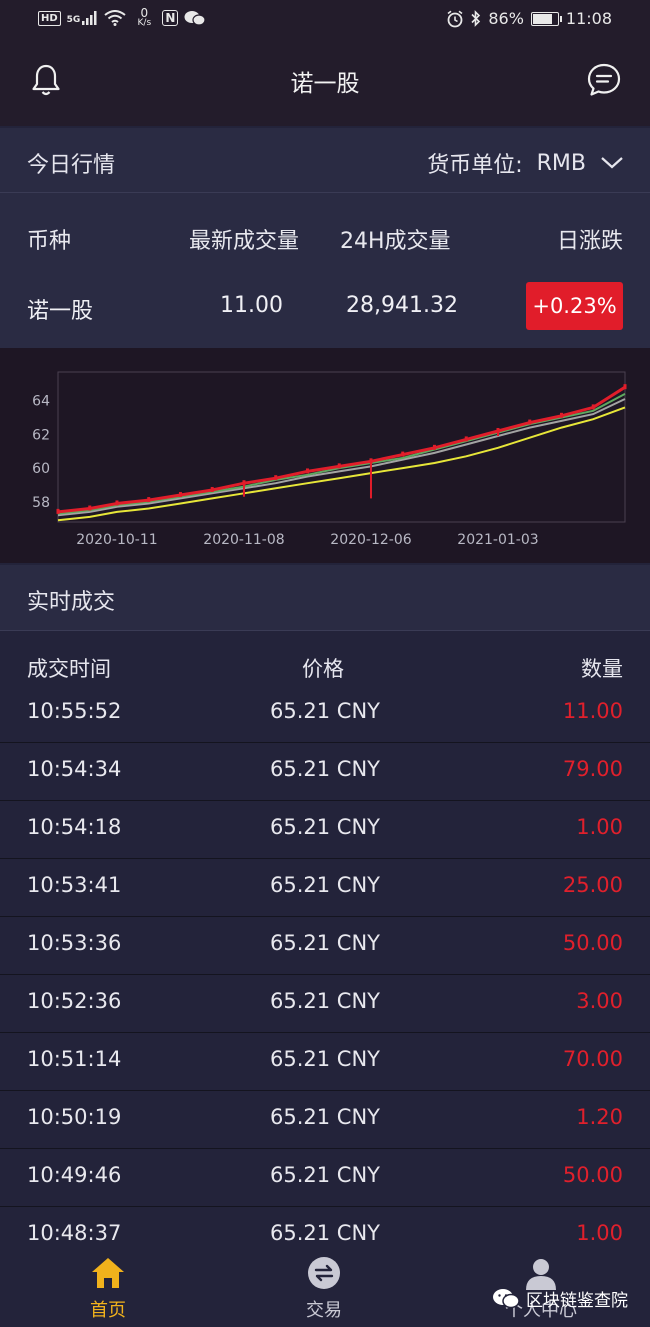  Describe the element at coordinates (592, 769) in the screenshot. I see `trade-quantity: 79.00` at that location.